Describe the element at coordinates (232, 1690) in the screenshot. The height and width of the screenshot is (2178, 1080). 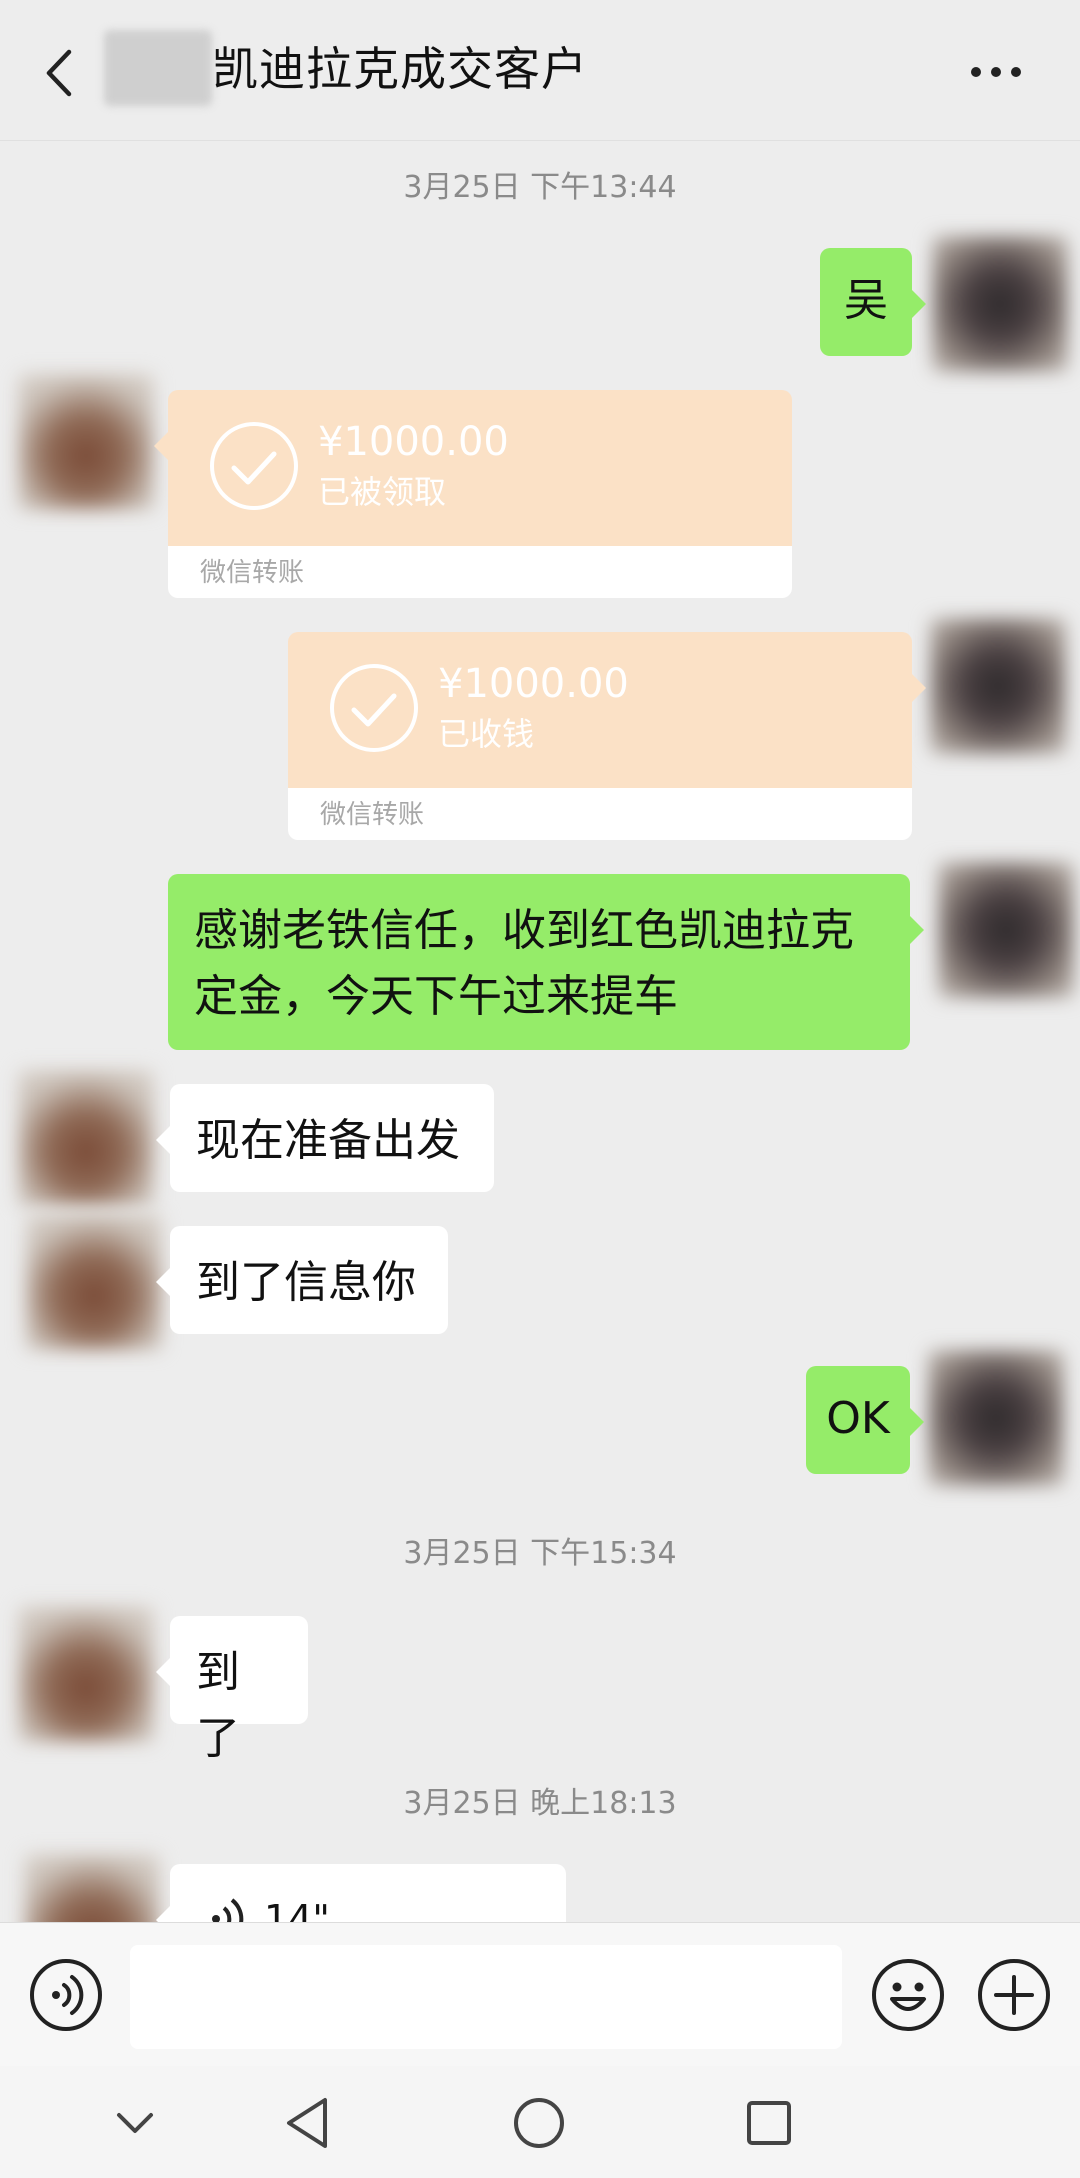
I see `message-bubble-received: 到了` at that location.